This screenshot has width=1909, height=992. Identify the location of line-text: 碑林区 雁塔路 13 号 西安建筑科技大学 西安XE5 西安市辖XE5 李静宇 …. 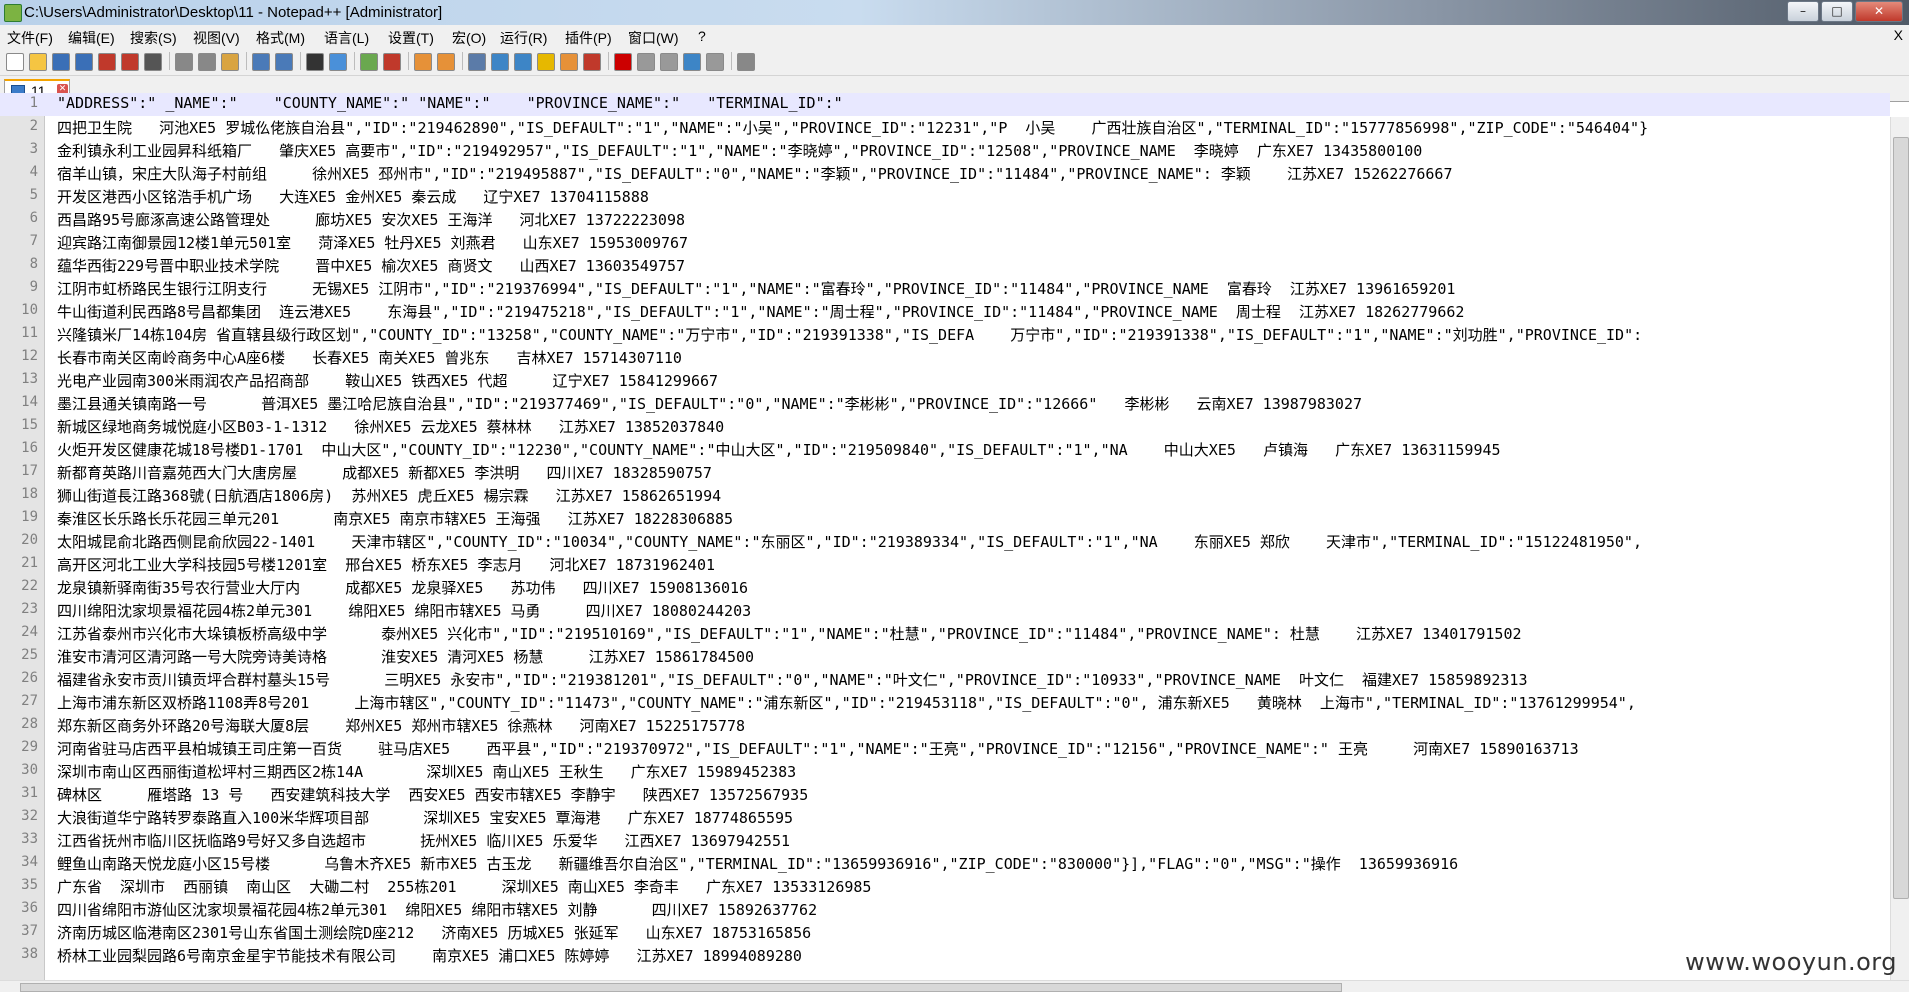
(432, 794).